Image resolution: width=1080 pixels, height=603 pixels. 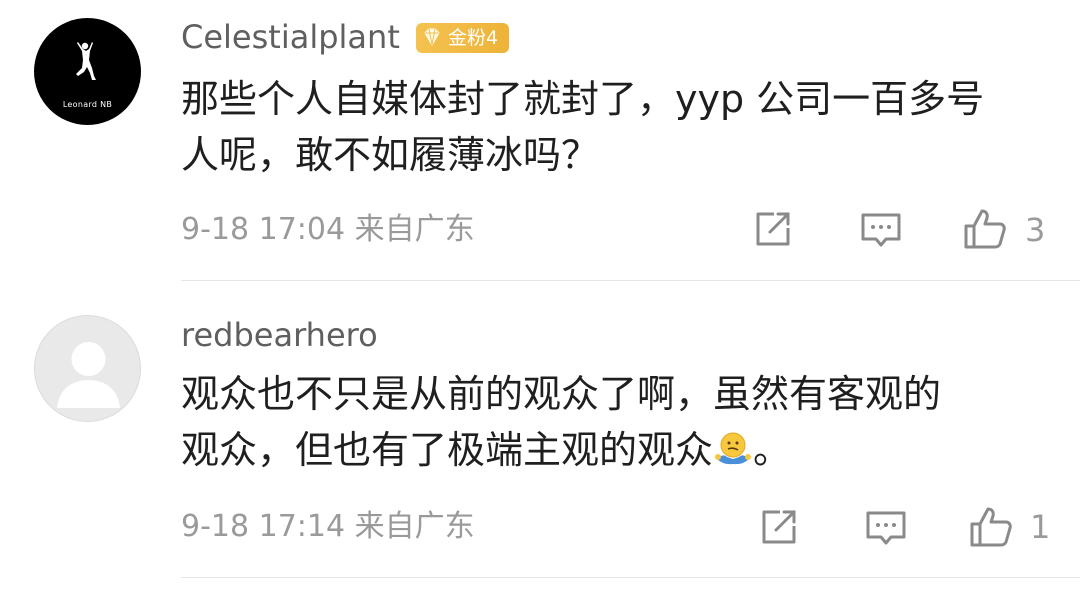 I want to click on comment-text-line: 观众也不只是从前的观众了啊，虽然有客观的, so click(x=561, y=394).